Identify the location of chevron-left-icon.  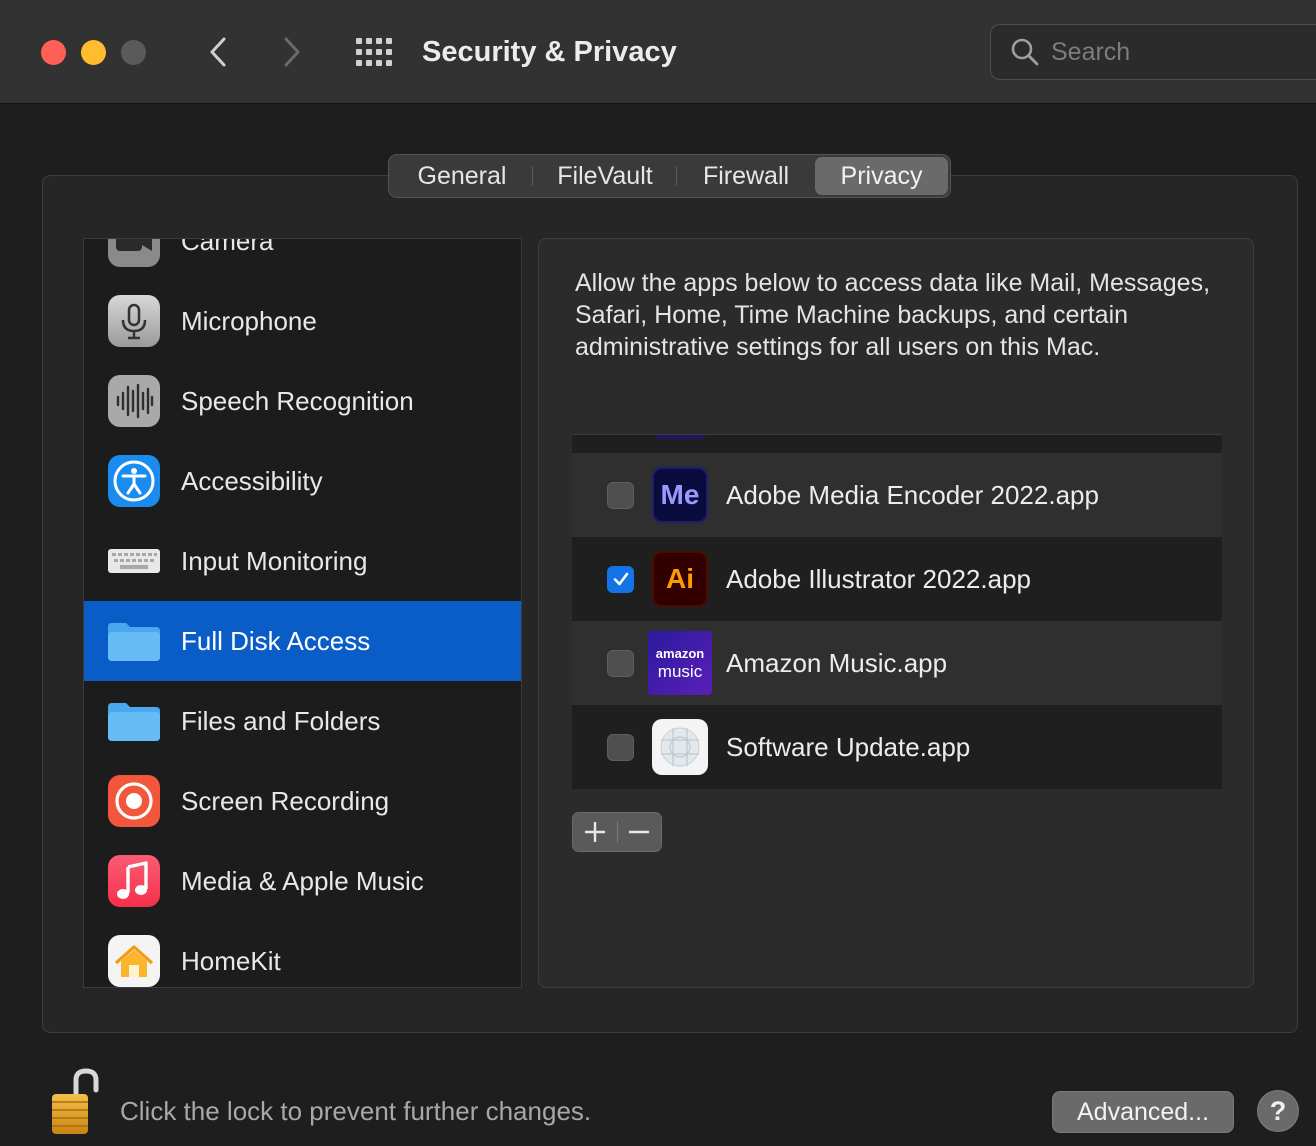
(218, 52).